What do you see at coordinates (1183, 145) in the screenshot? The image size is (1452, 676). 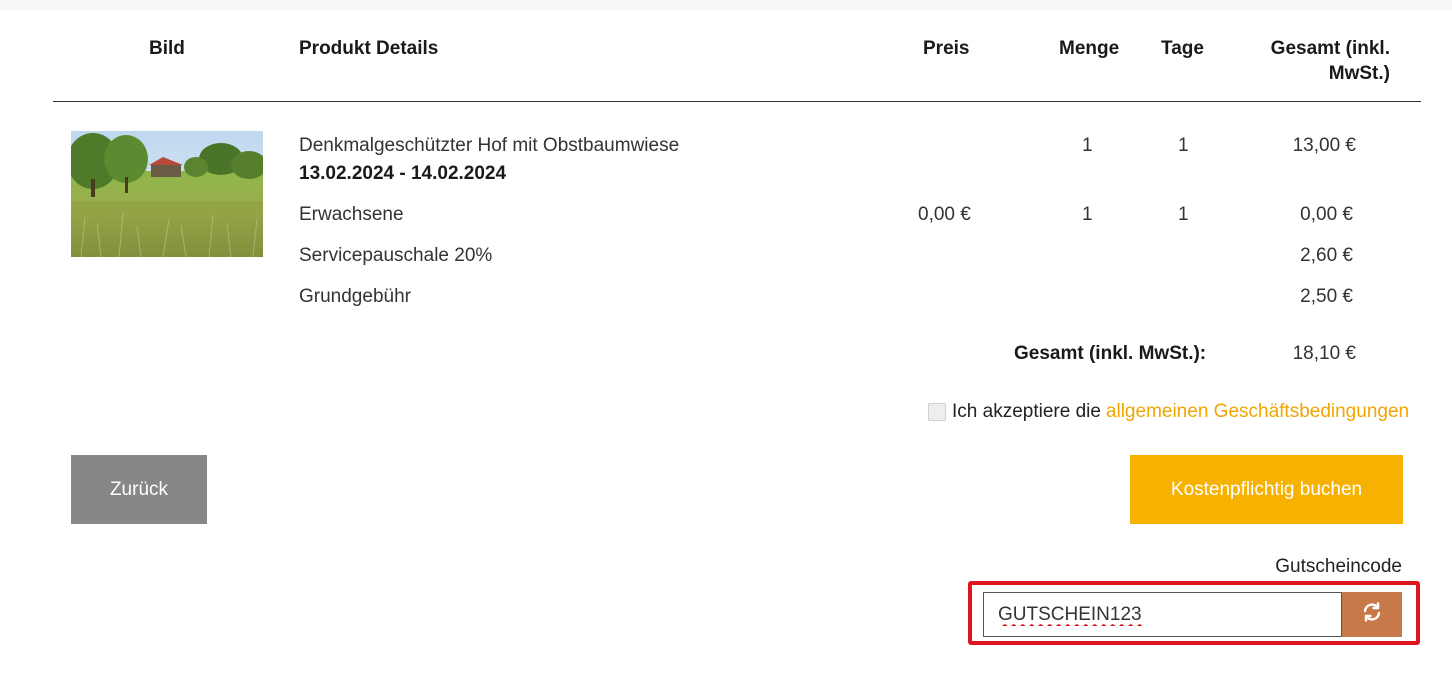 I see `product-tage: 1` at bounding box center [1183, 145].